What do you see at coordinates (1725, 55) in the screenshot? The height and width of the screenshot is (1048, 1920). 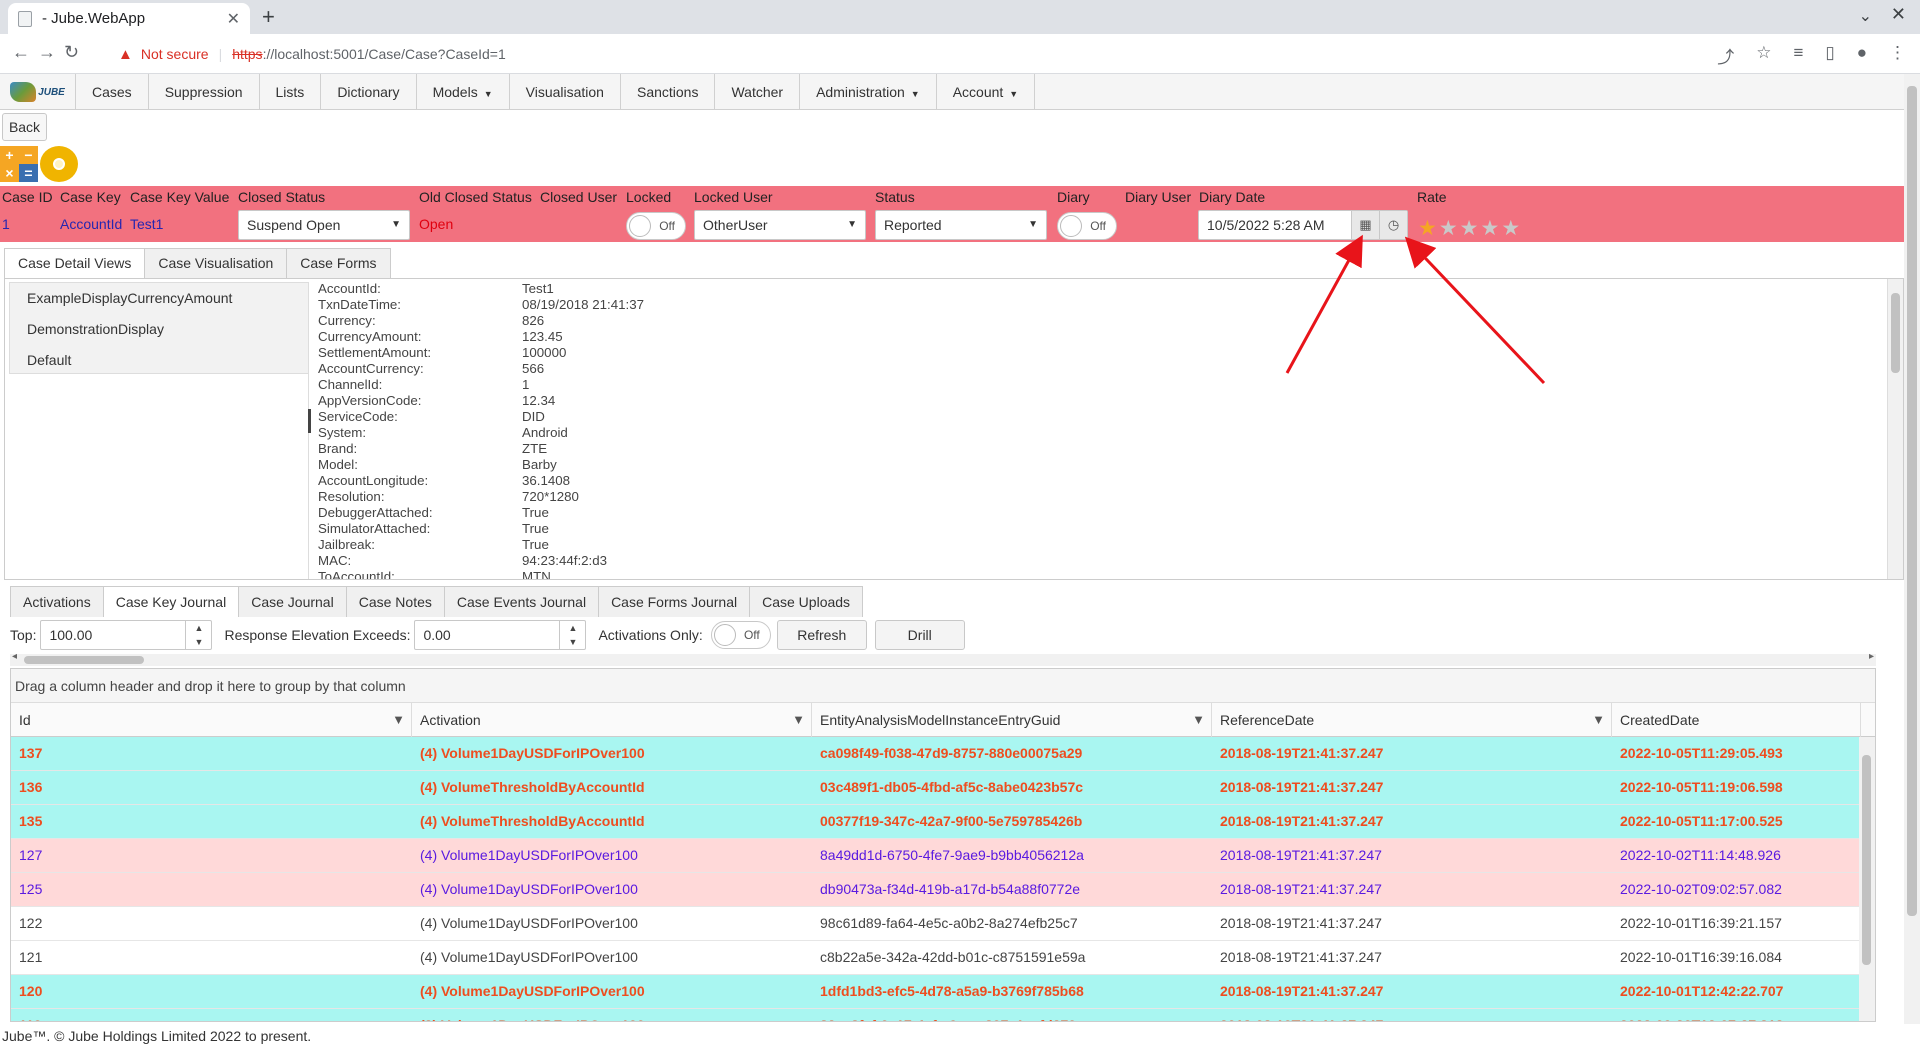 I see `share-icon: ⤴` at bounding box center [1725, 55].